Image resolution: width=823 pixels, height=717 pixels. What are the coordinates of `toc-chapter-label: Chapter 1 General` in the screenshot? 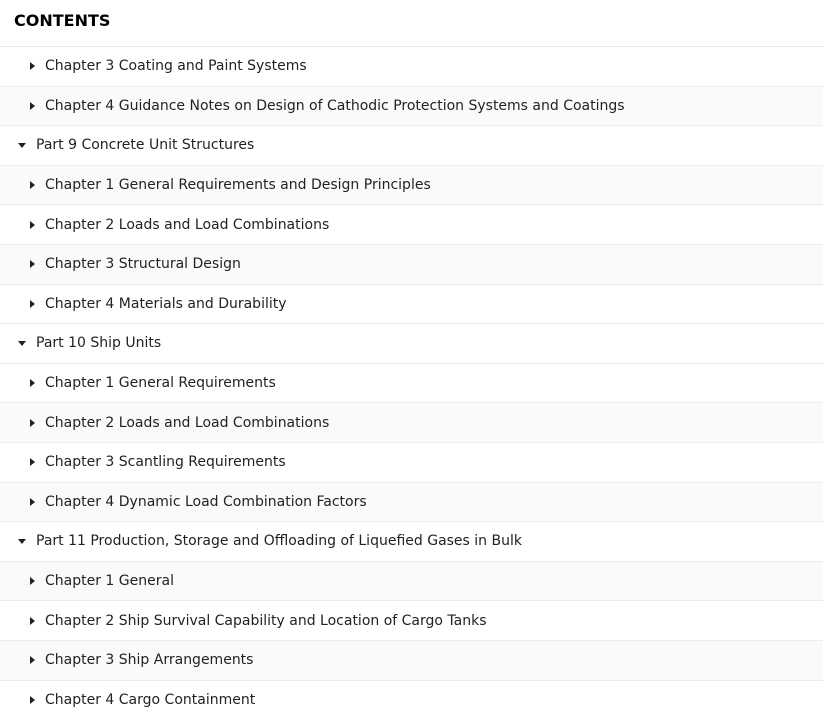 It's located at (109, 581).